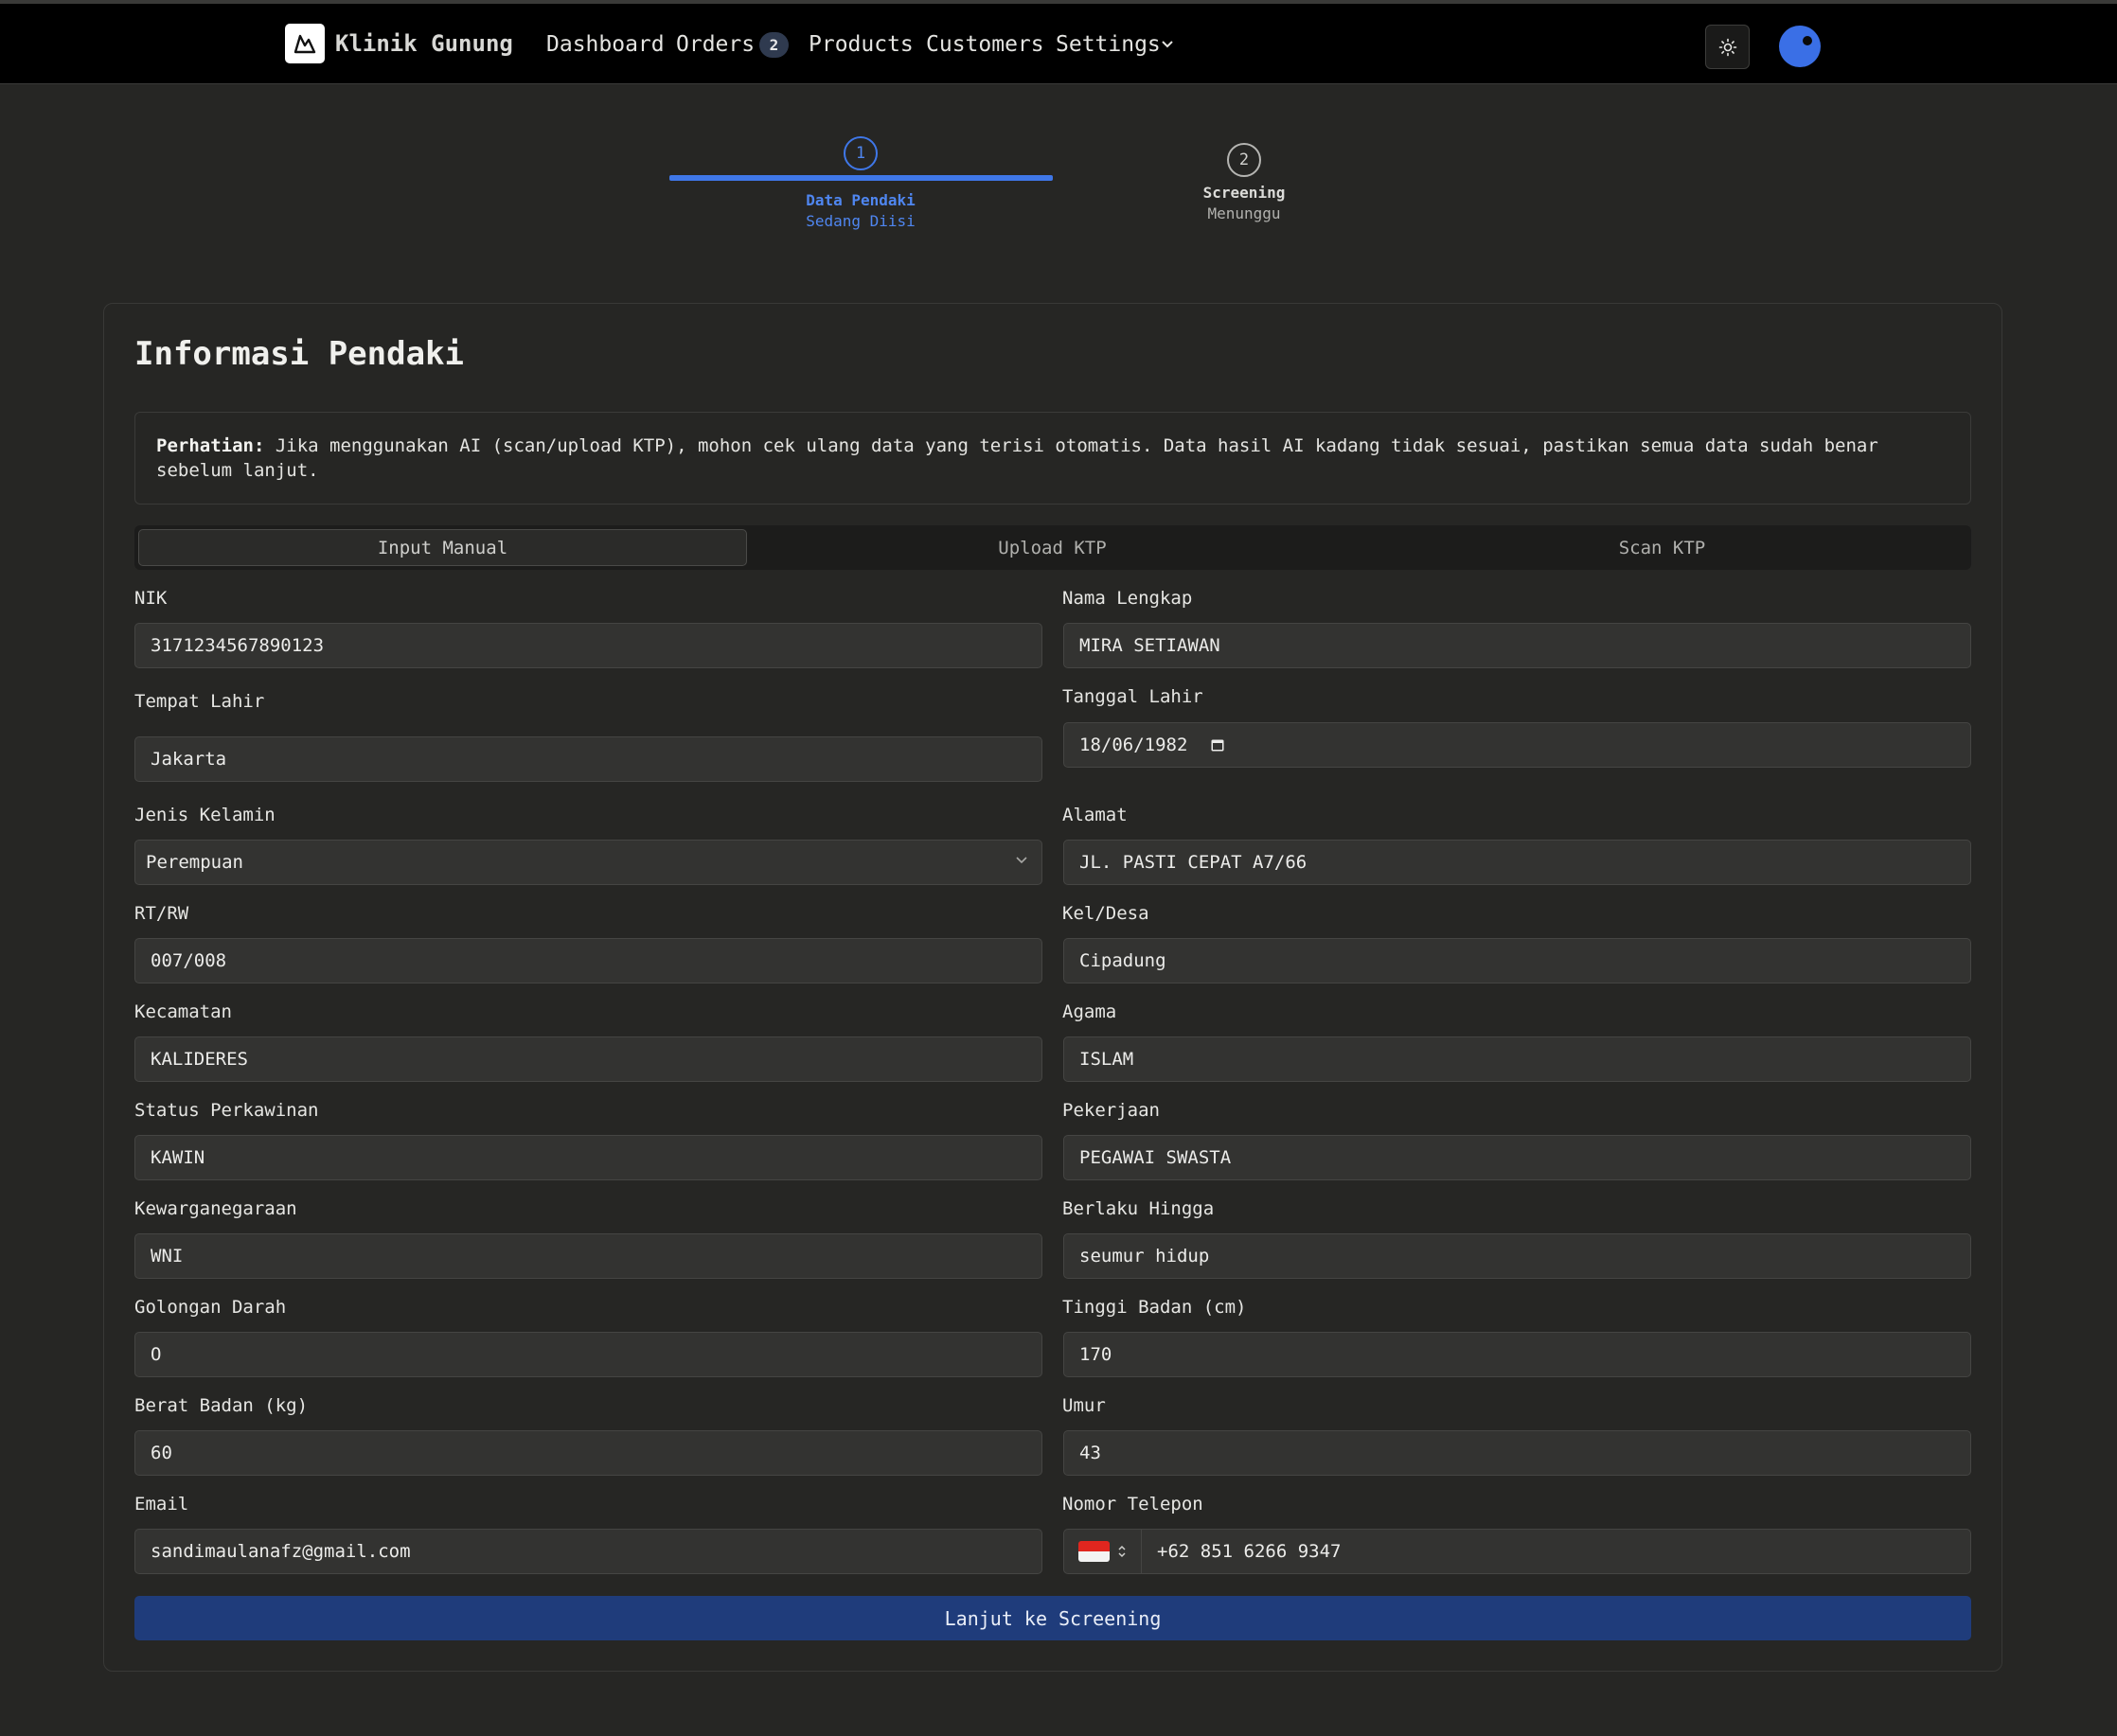  Describe the element at coordinates (1517, 960) in the screenshot. I see `kel-desa-input: Cipadung` at that location.